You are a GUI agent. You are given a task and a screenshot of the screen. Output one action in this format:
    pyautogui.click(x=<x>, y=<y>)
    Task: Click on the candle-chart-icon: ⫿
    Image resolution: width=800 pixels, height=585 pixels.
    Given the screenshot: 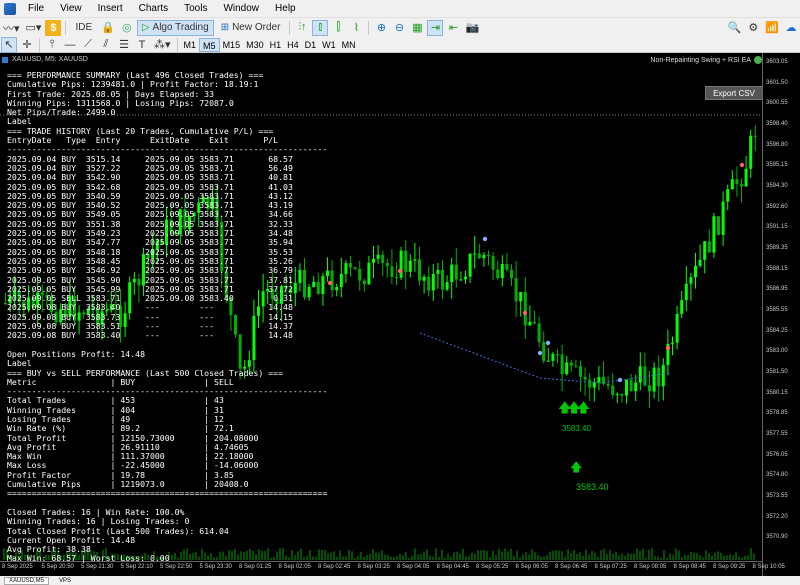 What is the action you would take?
    pyautogui.click(x=338, y=28)
    